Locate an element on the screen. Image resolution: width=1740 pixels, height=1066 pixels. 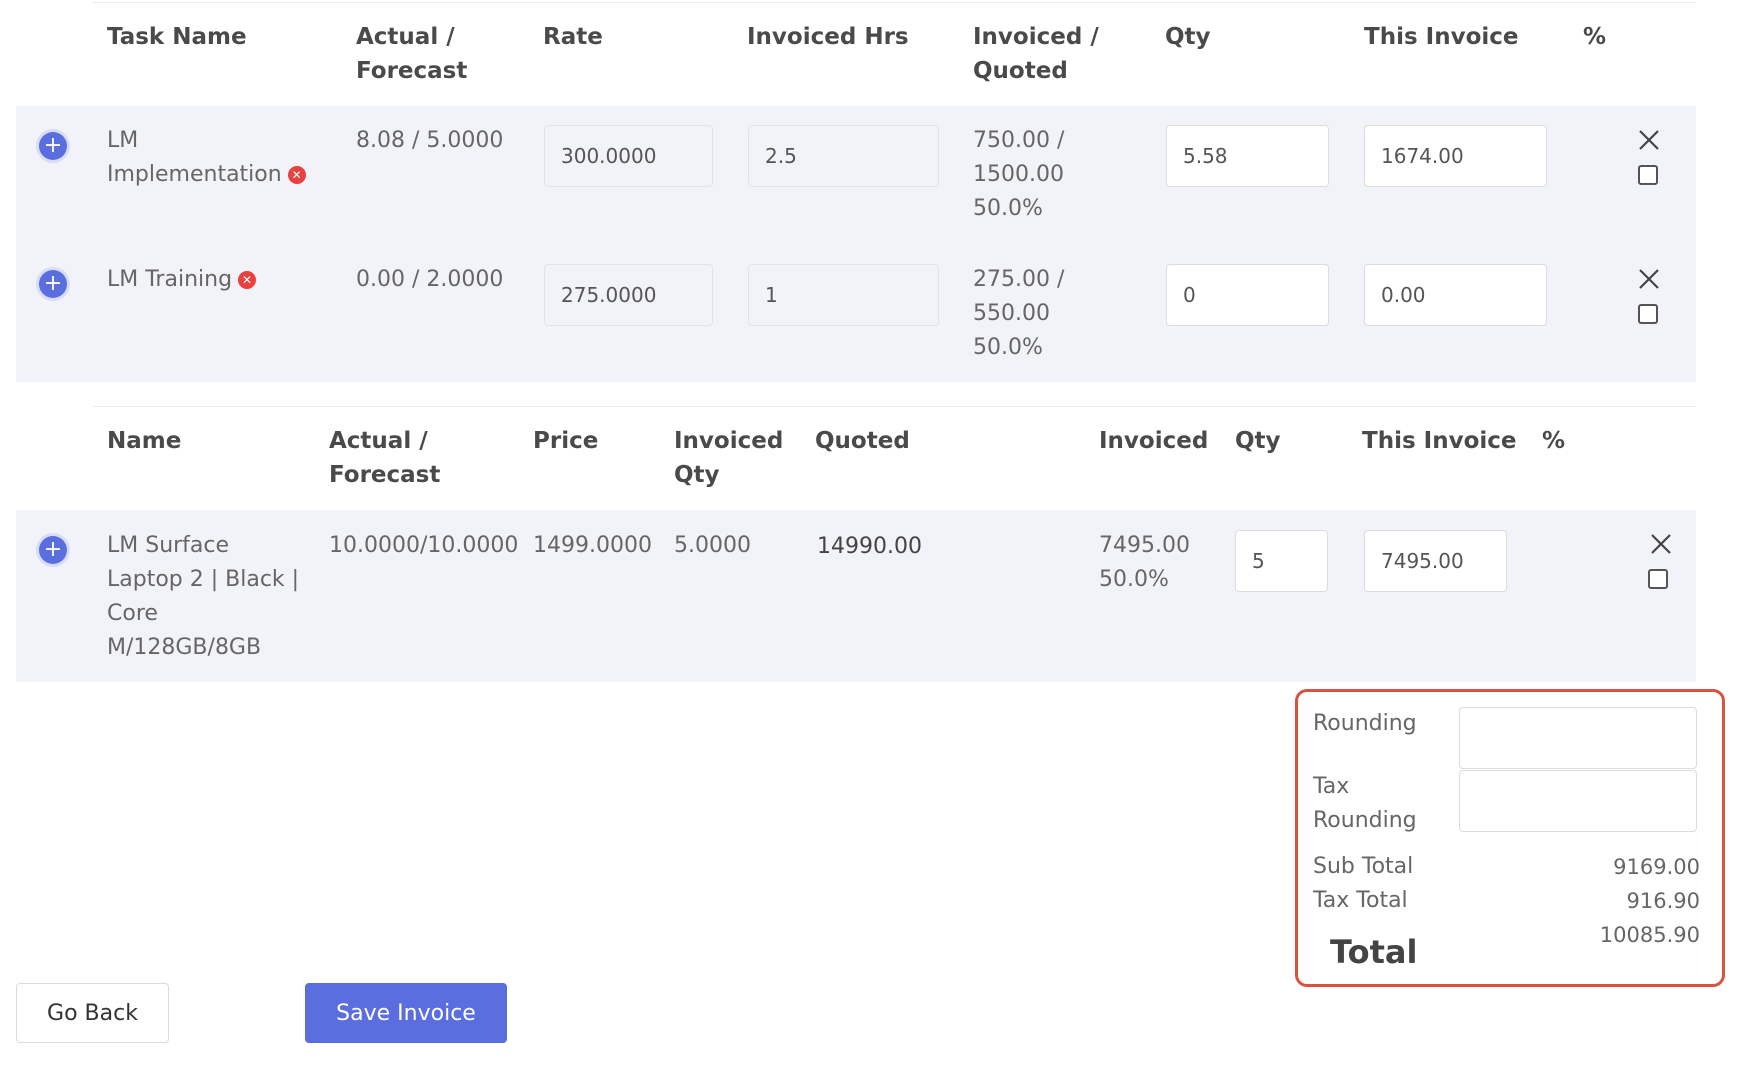
task-actual-forecast: 0.00 / 2.0000 is located at coordinates (430, 279).